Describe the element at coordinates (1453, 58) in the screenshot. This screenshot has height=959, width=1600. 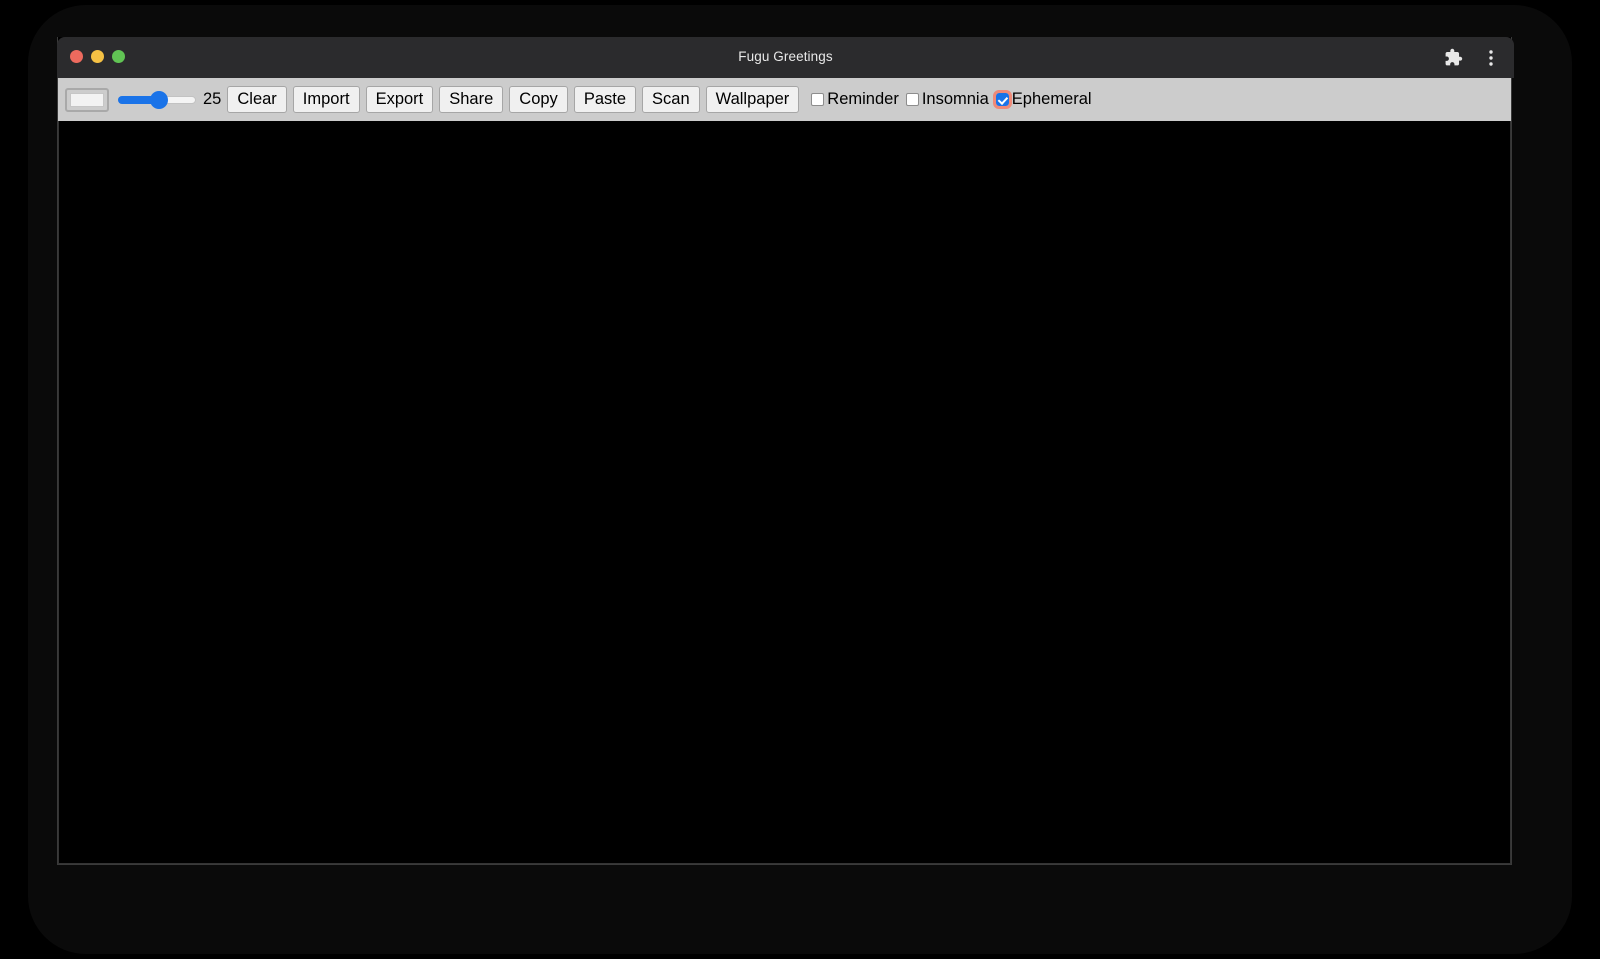
I see `extensions-icon` at that location.